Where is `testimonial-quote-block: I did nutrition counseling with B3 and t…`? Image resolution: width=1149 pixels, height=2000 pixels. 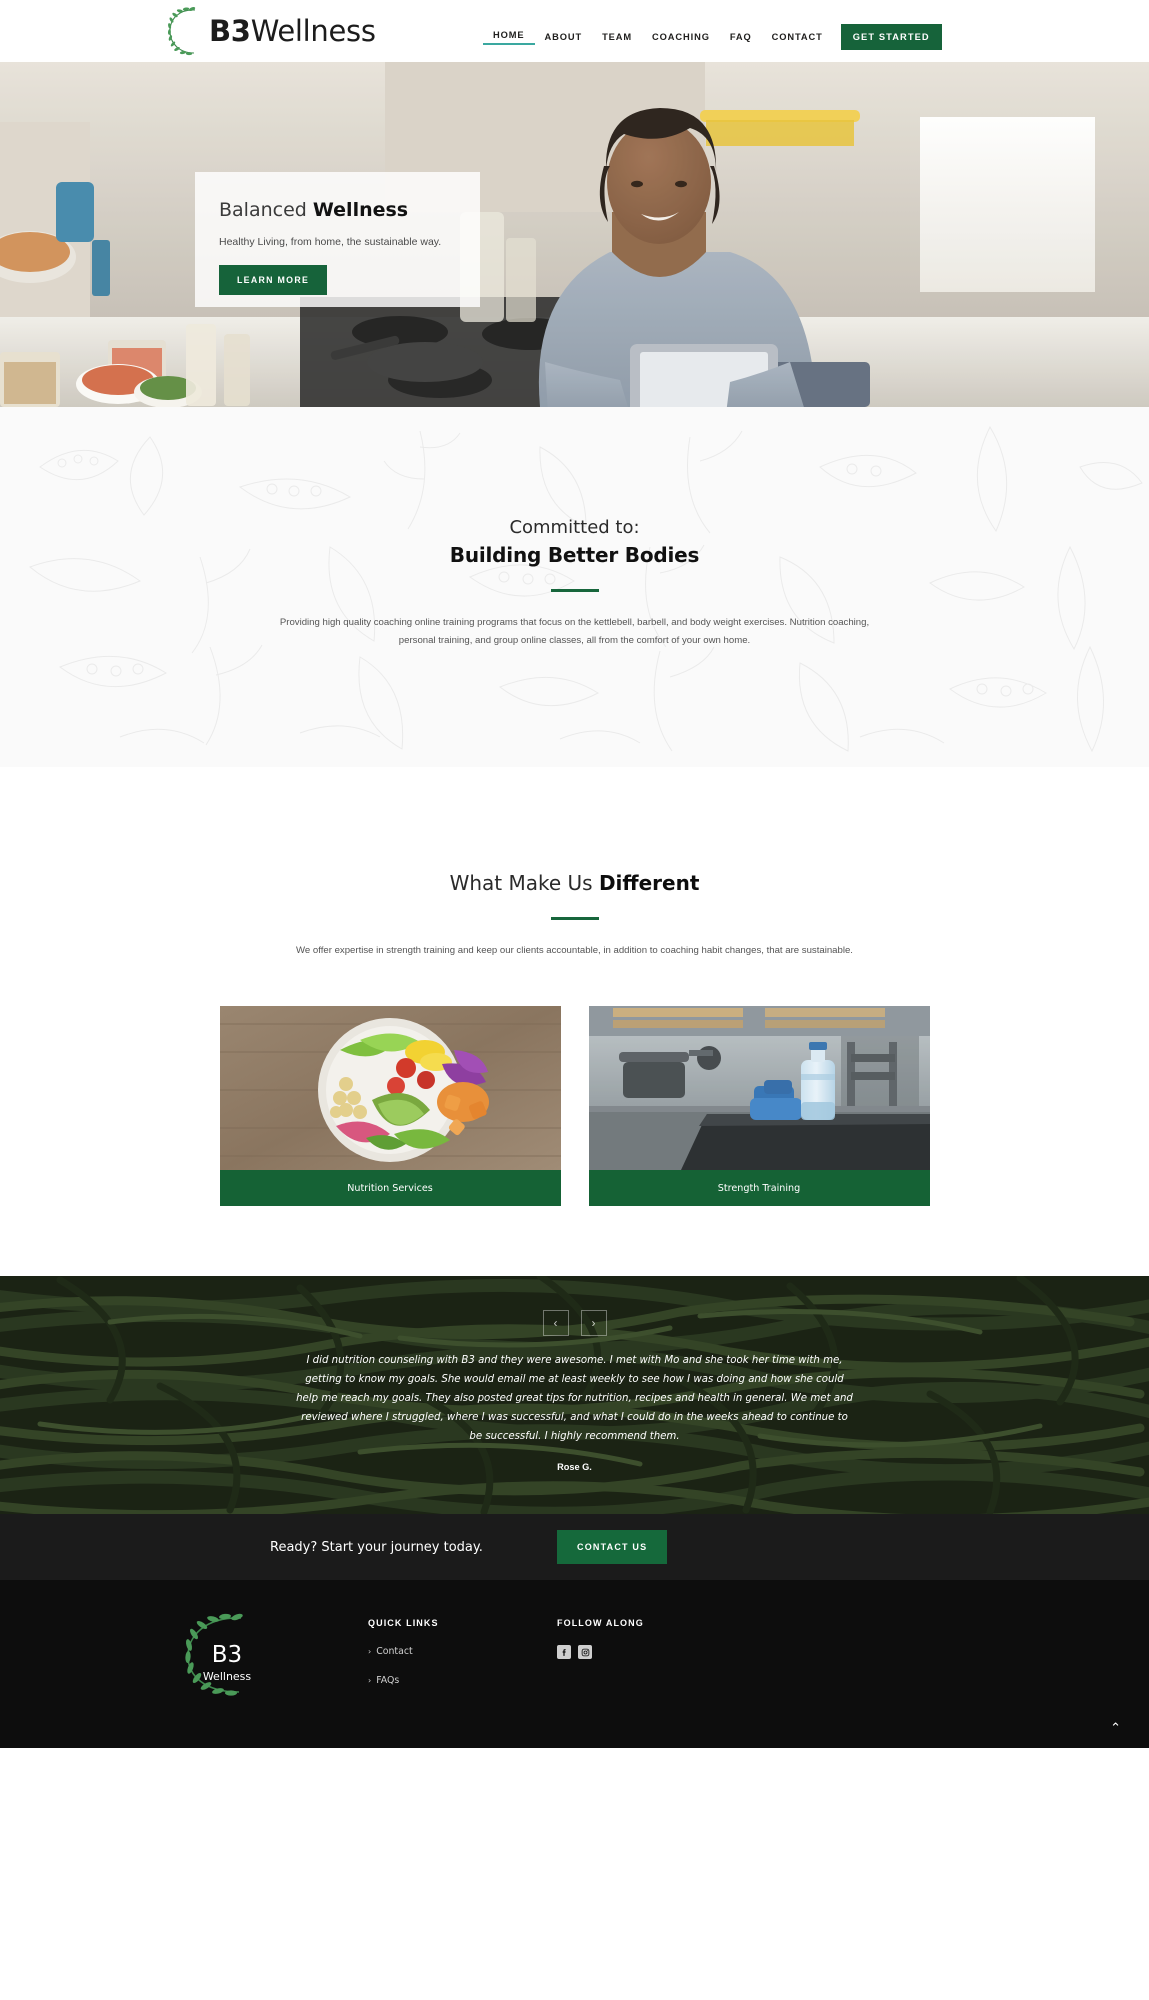 testimonial-quote-block: I did nutrition counseling with B3 and t… is located at coordinates (575, 1411).